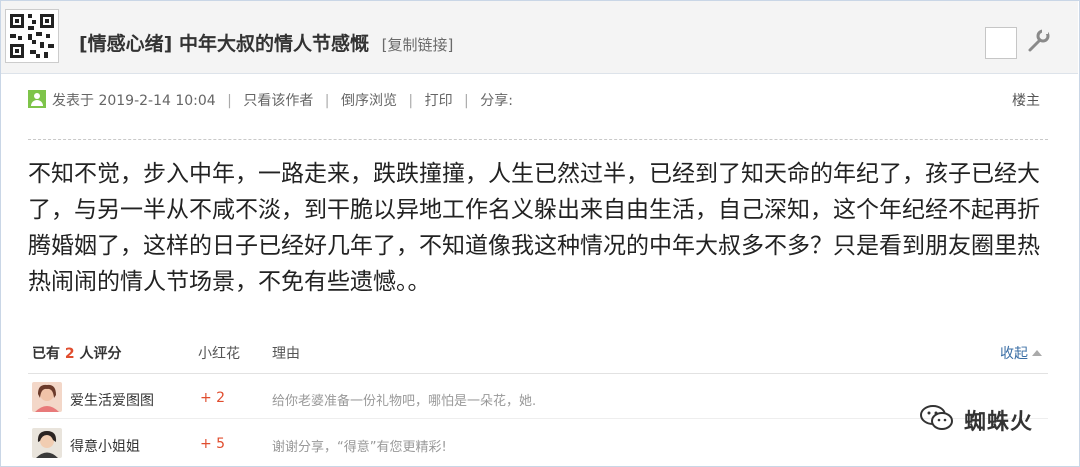 Image resolution: width=1080 pixels, height=467 pixels. What do you see at coordinates (105, 446) in the screenshot?
I see `rater-name: 得意小姐姐` at bounding box center [105, 446].